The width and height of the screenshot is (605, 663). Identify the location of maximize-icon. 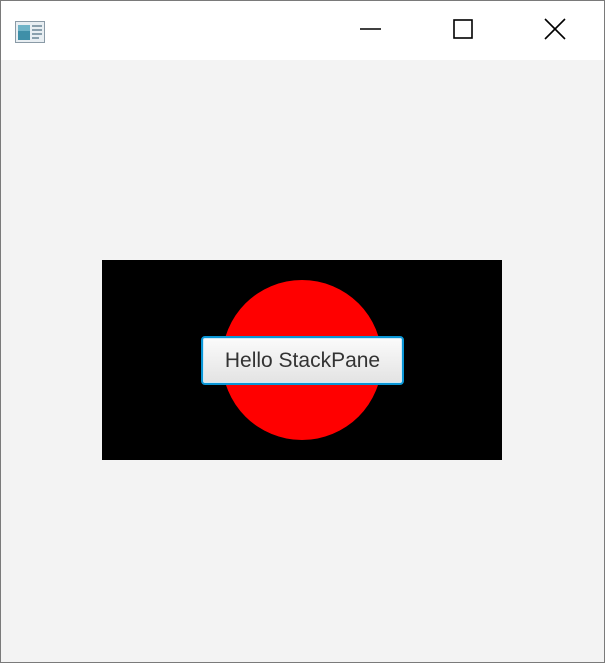
(463, 31).